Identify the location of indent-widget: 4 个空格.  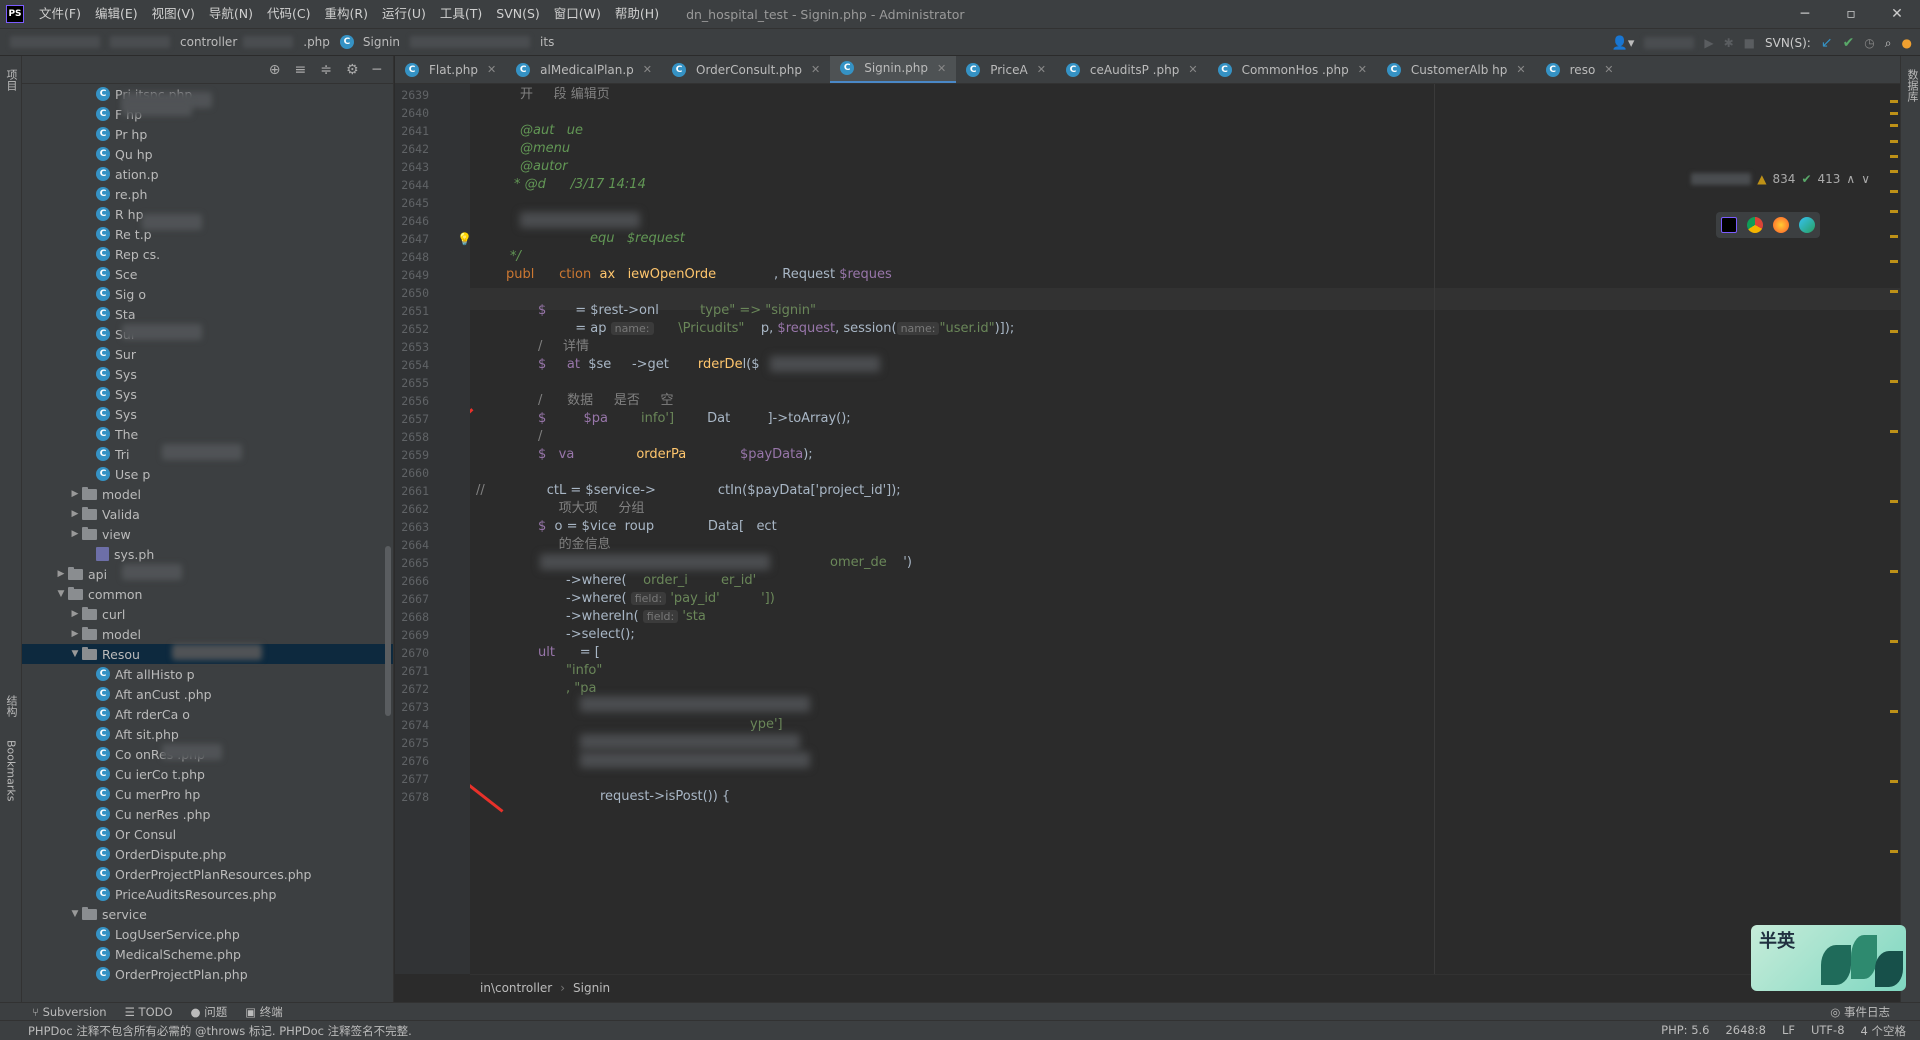
(1883, 1031).